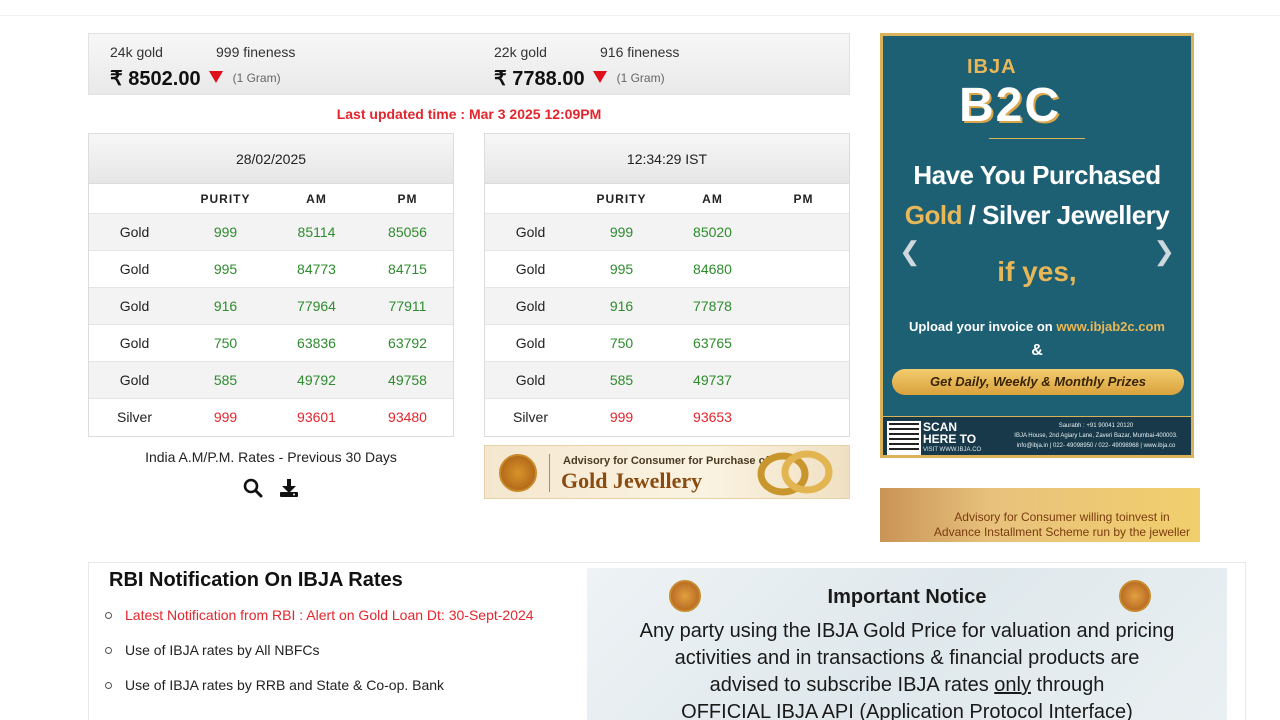 This screenshot has width=1280, height=720. Describe the element at coordinates (1164, 251) in the screenshot. I see `carousel-next-icon: ❯` at that location.